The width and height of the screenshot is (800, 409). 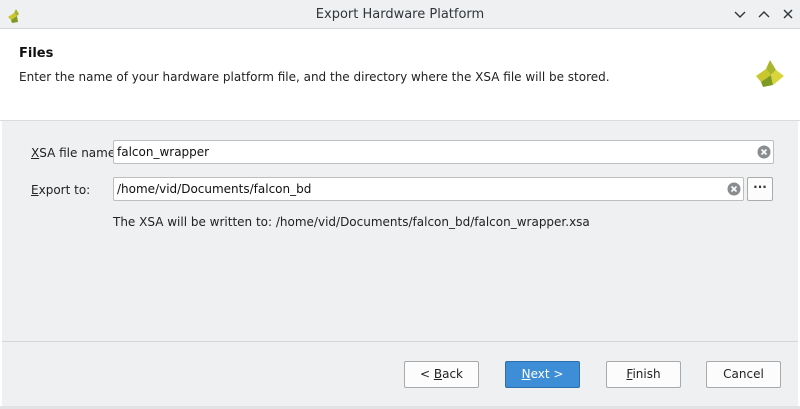 I want to click on minimize-icon, so click(x=740, y=14).